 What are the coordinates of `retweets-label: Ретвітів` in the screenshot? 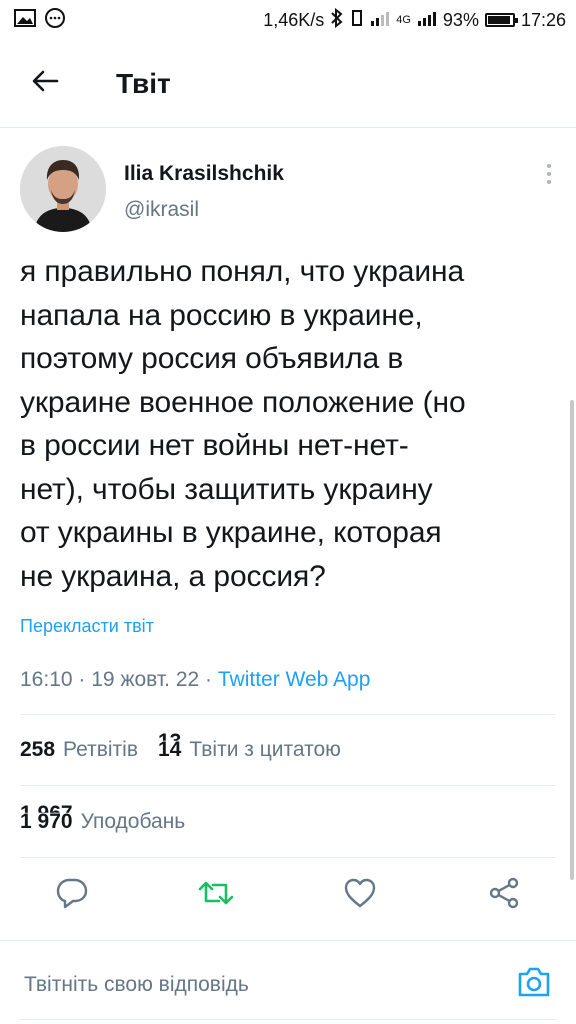 It's located at (100, 749).